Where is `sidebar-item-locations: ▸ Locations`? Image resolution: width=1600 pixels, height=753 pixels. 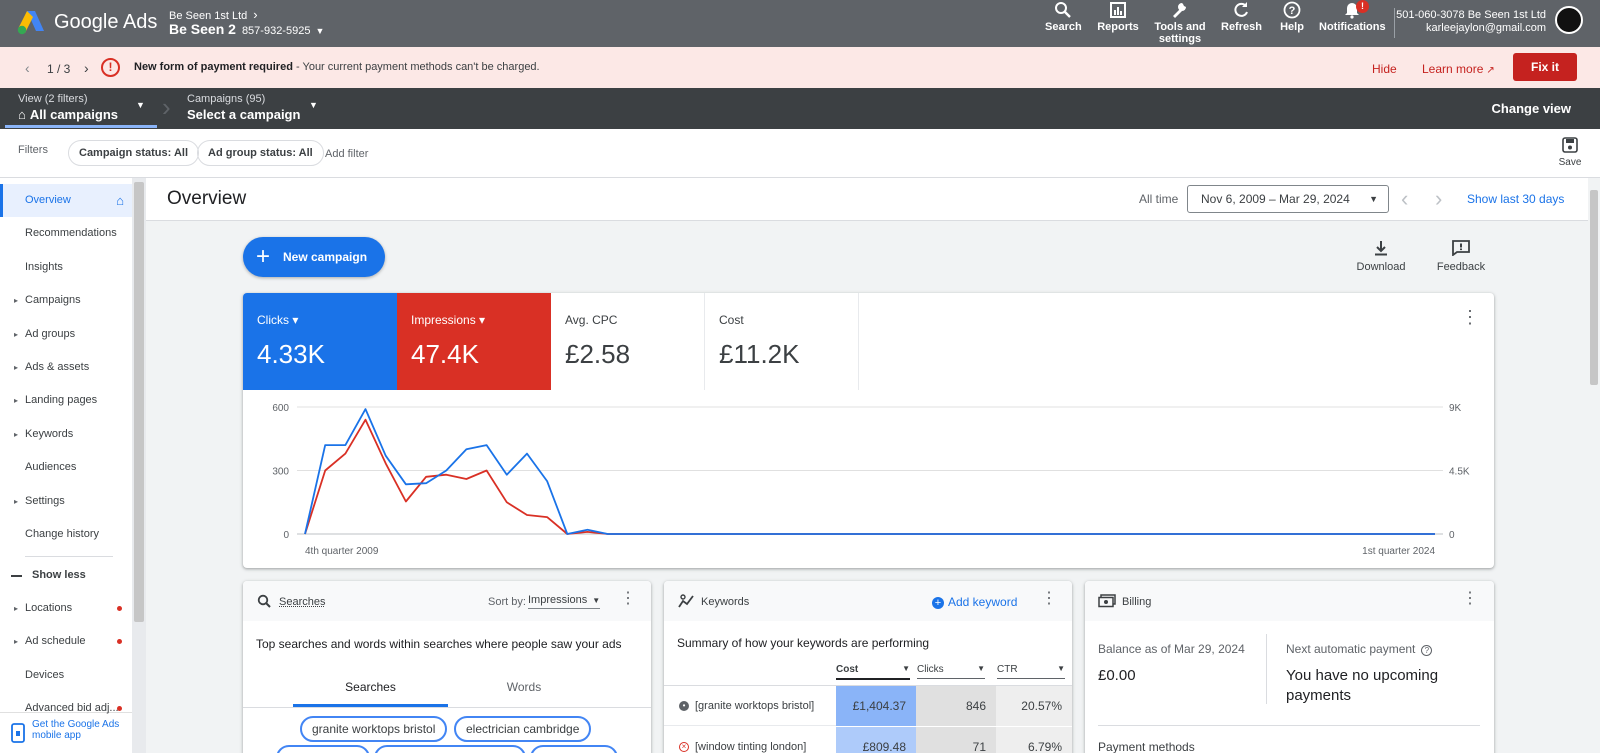
sidebar-item-locations: ▸ Locations is located at coordinates (66, 608).